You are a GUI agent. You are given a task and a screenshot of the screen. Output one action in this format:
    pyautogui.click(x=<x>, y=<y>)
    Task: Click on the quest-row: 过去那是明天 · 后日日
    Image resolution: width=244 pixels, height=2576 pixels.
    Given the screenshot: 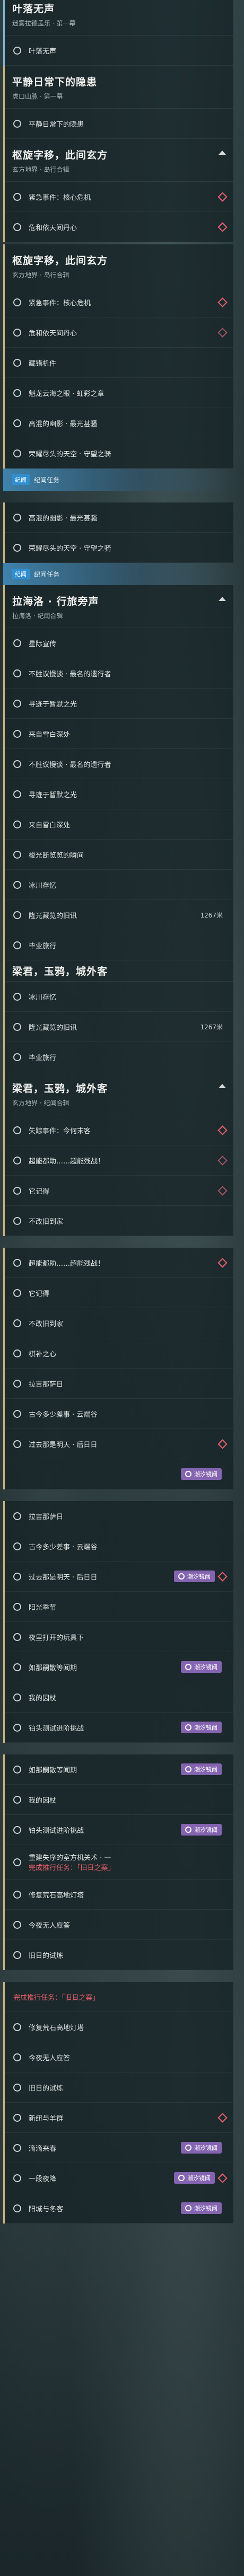 What is the action you would take?
    pyautogui.click(x=119, y=1444)
    